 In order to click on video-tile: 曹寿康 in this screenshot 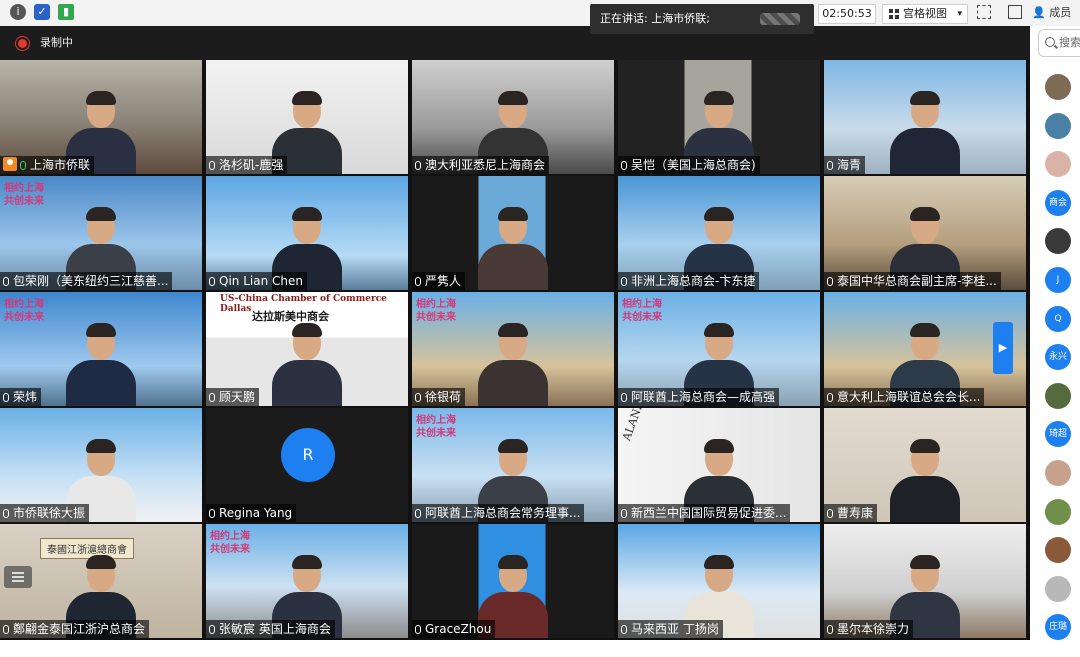, I will do `click(925, 465)`.